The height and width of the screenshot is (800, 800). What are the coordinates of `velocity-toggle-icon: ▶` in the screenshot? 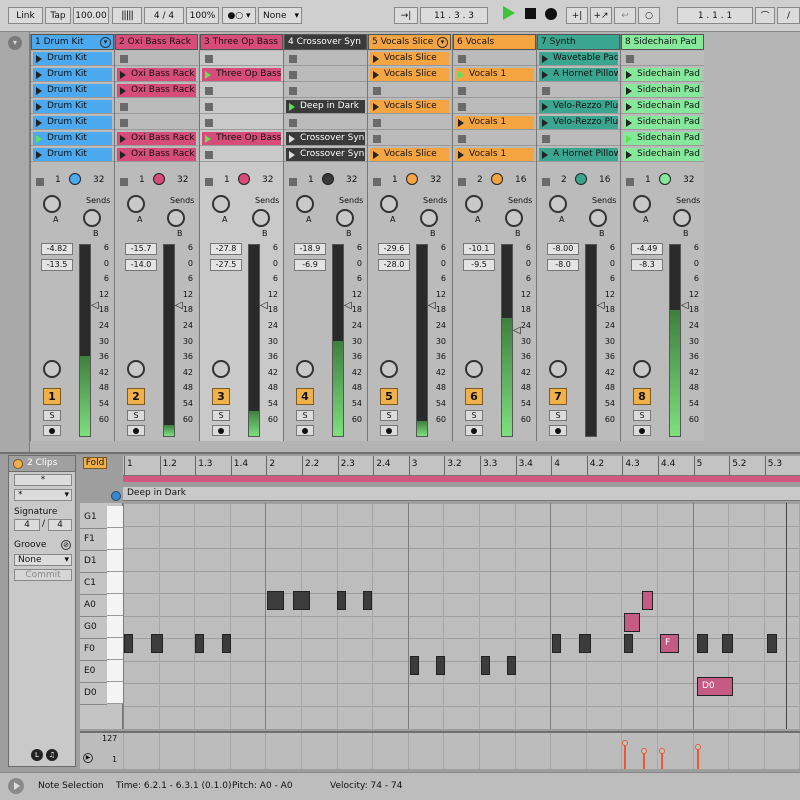 It's located at (88, 758).